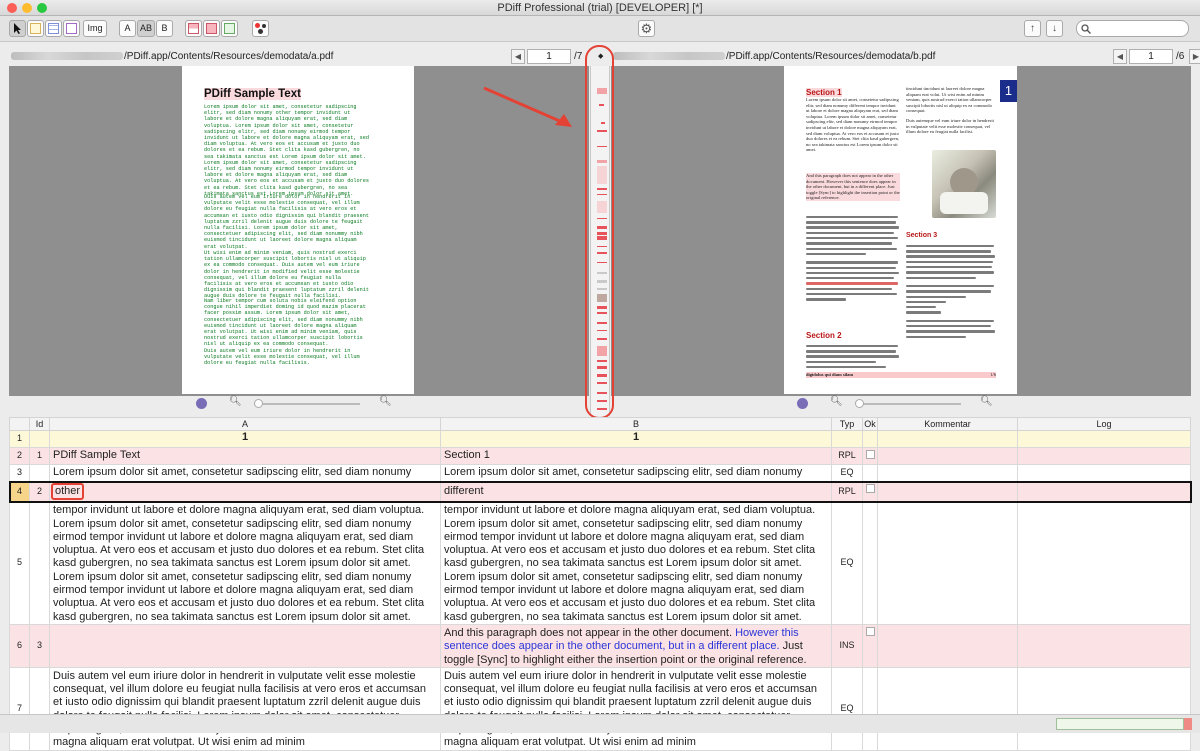 This screenshot has width=1200, height=751. I want to click on doc-b-text-lines, so click(853, 258).